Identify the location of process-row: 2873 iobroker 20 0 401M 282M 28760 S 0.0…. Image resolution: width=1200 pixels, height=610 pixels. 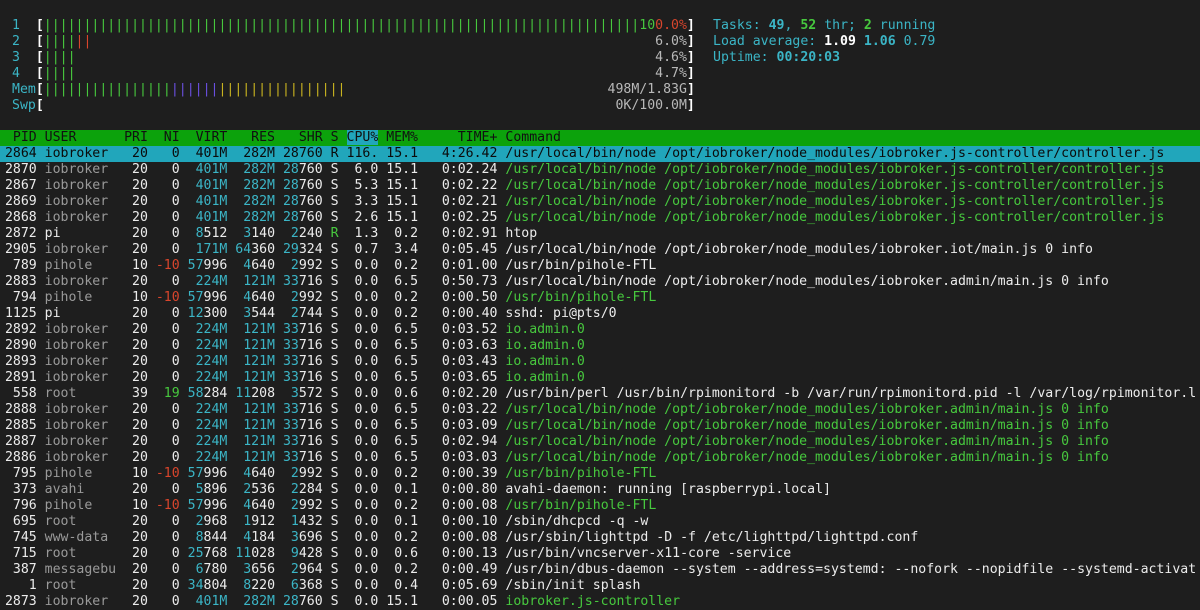
(600, 602).